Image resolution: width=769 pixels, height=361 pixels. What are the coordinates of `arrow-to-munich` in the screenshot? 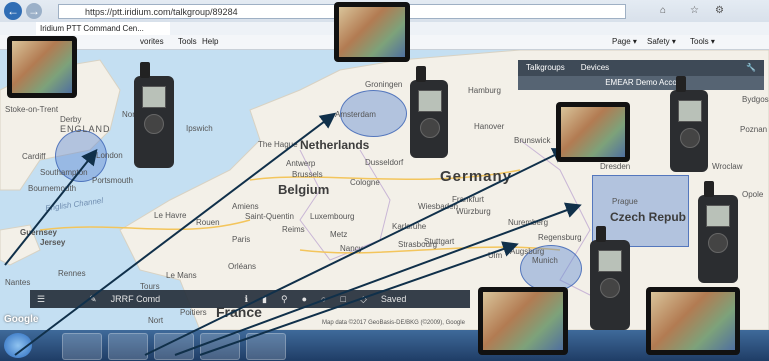 It's located at (359, 298).